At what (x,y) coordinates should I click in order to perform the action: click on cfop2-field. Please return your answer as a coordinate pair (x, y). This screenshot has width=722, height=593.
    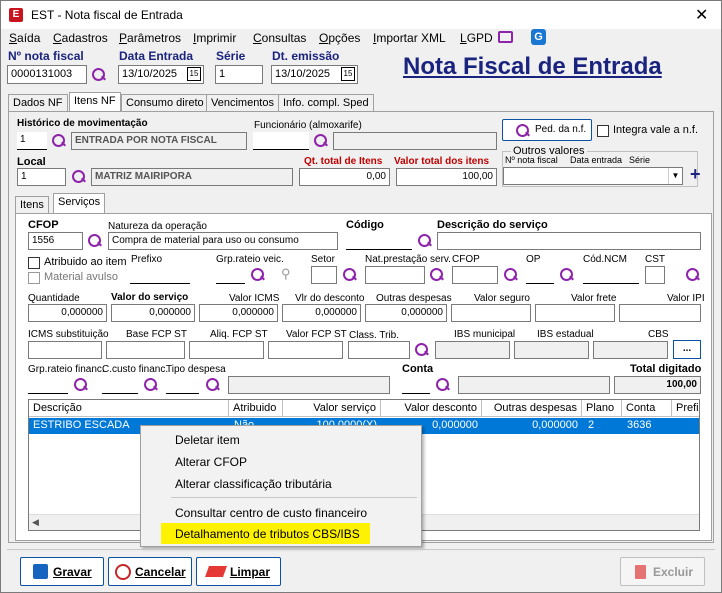
    Looking at the image, I should click on (475, 275).